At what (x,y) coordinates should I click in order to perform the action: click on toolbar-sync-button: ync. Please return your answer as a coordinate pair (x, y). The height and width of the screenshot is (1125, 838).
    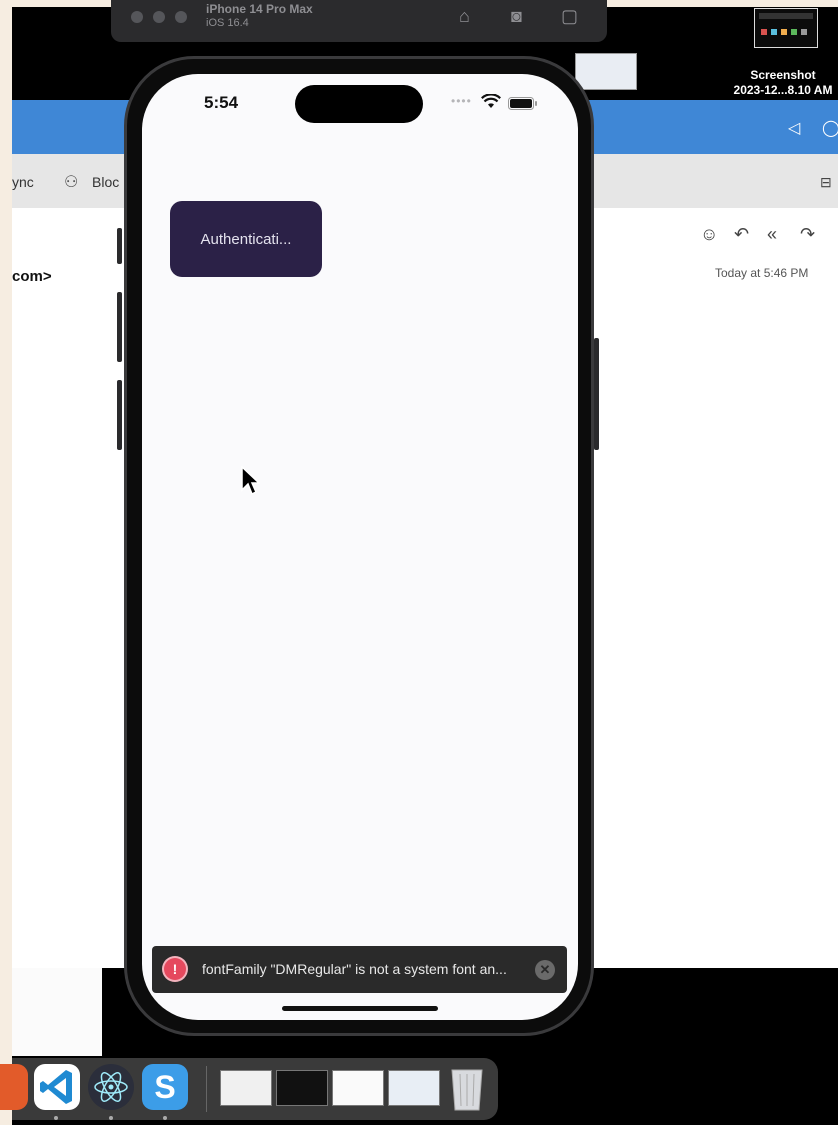
    Looking at the image, I should click on (23, 182).